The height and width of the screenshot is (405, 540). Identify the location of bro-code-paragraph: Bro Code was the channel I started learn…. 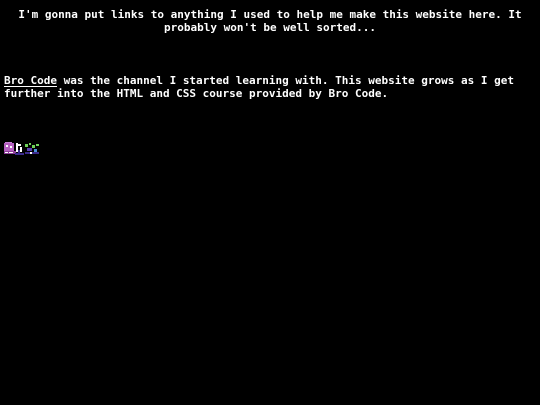
(270, 87).